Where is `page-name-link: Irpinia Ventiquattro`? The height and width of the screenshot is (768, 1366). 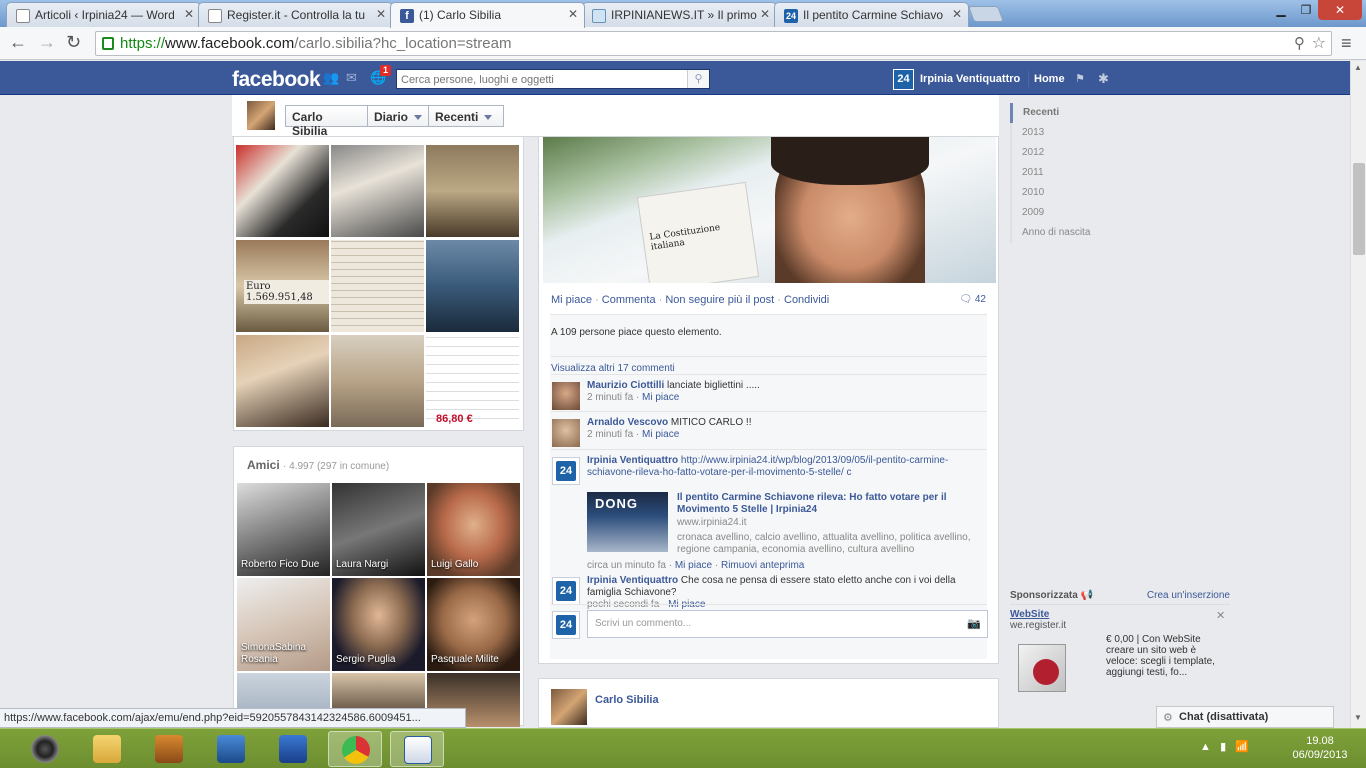 page-name-link: Irpinia Ventiquattro is located at coordinates (970, 79).